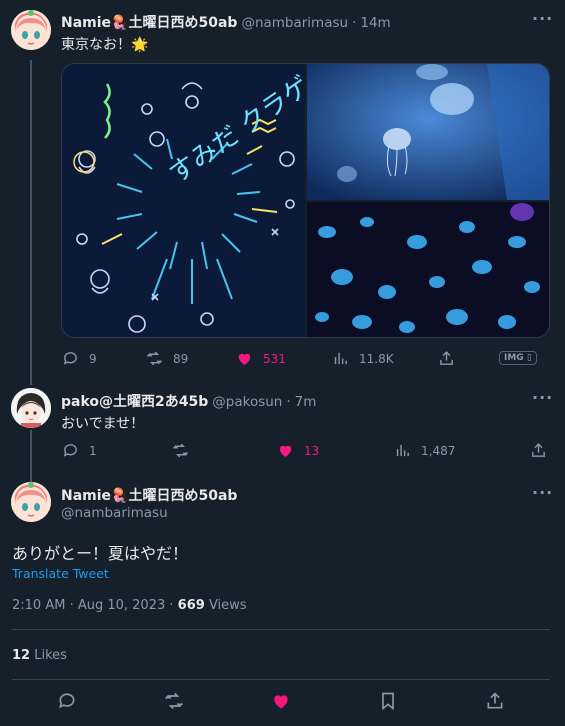 This screenshot has width=565, height=726. What do you see at coordinates (50, 655) in the screenshot?
I see `likes-label: Likes` at bounding box center [50, 655].